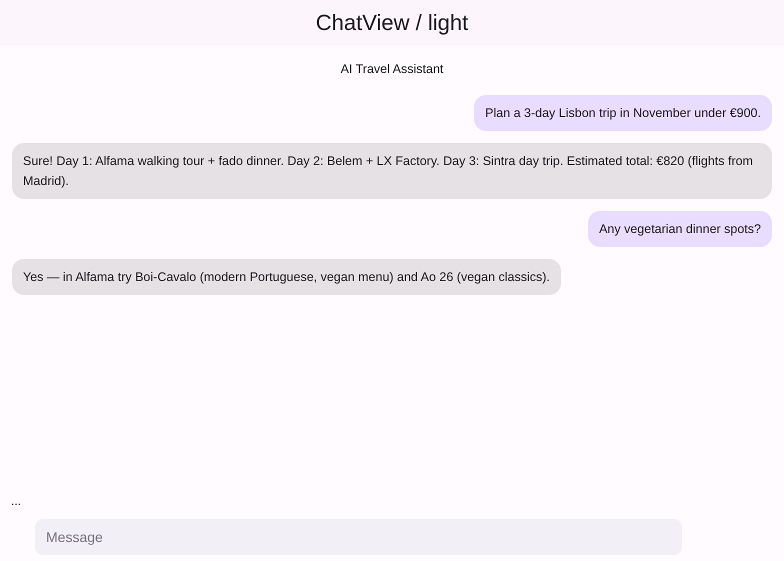  What do you see at coordinates (680, 228) in the screenshot?
I see `user-message-bubble: Any vegetarian dinner spots?` at bounding box center [680, 228].